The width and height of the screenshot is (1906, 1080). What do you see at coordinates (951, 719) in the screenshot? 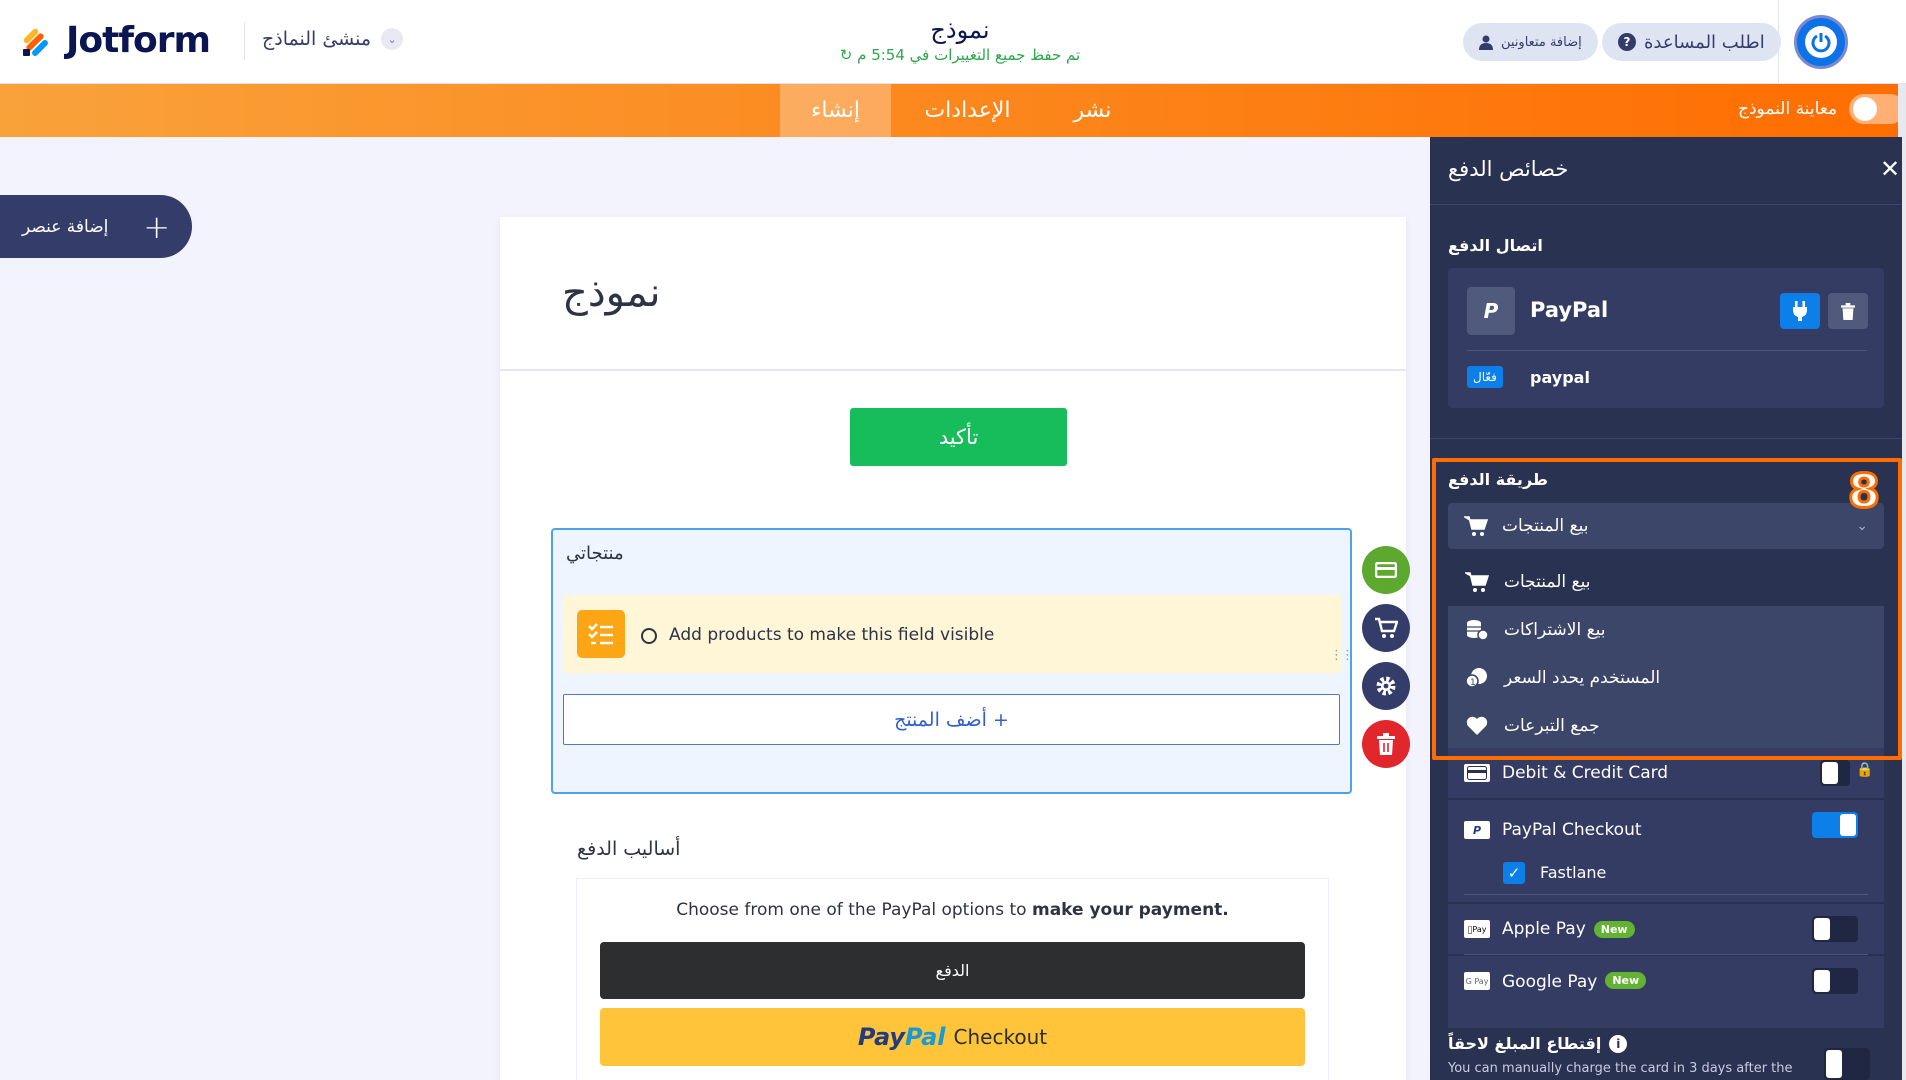
I see `add-product-button: أضف المنتج +` at bounding box center [951, 719].